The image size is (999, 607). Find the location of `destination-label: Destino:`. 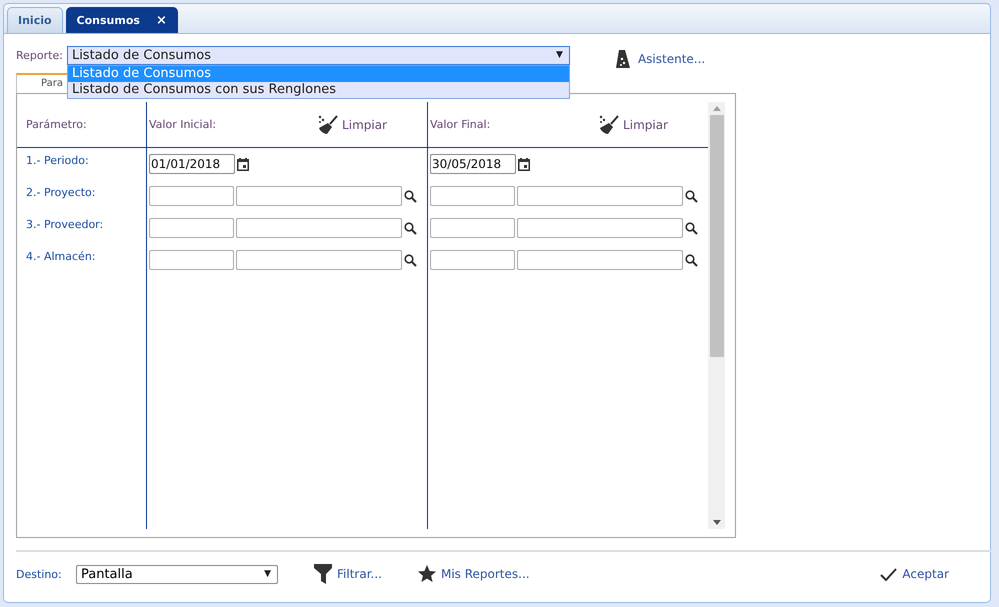

destination-label: Destino: is located at coordinates (39, 574).